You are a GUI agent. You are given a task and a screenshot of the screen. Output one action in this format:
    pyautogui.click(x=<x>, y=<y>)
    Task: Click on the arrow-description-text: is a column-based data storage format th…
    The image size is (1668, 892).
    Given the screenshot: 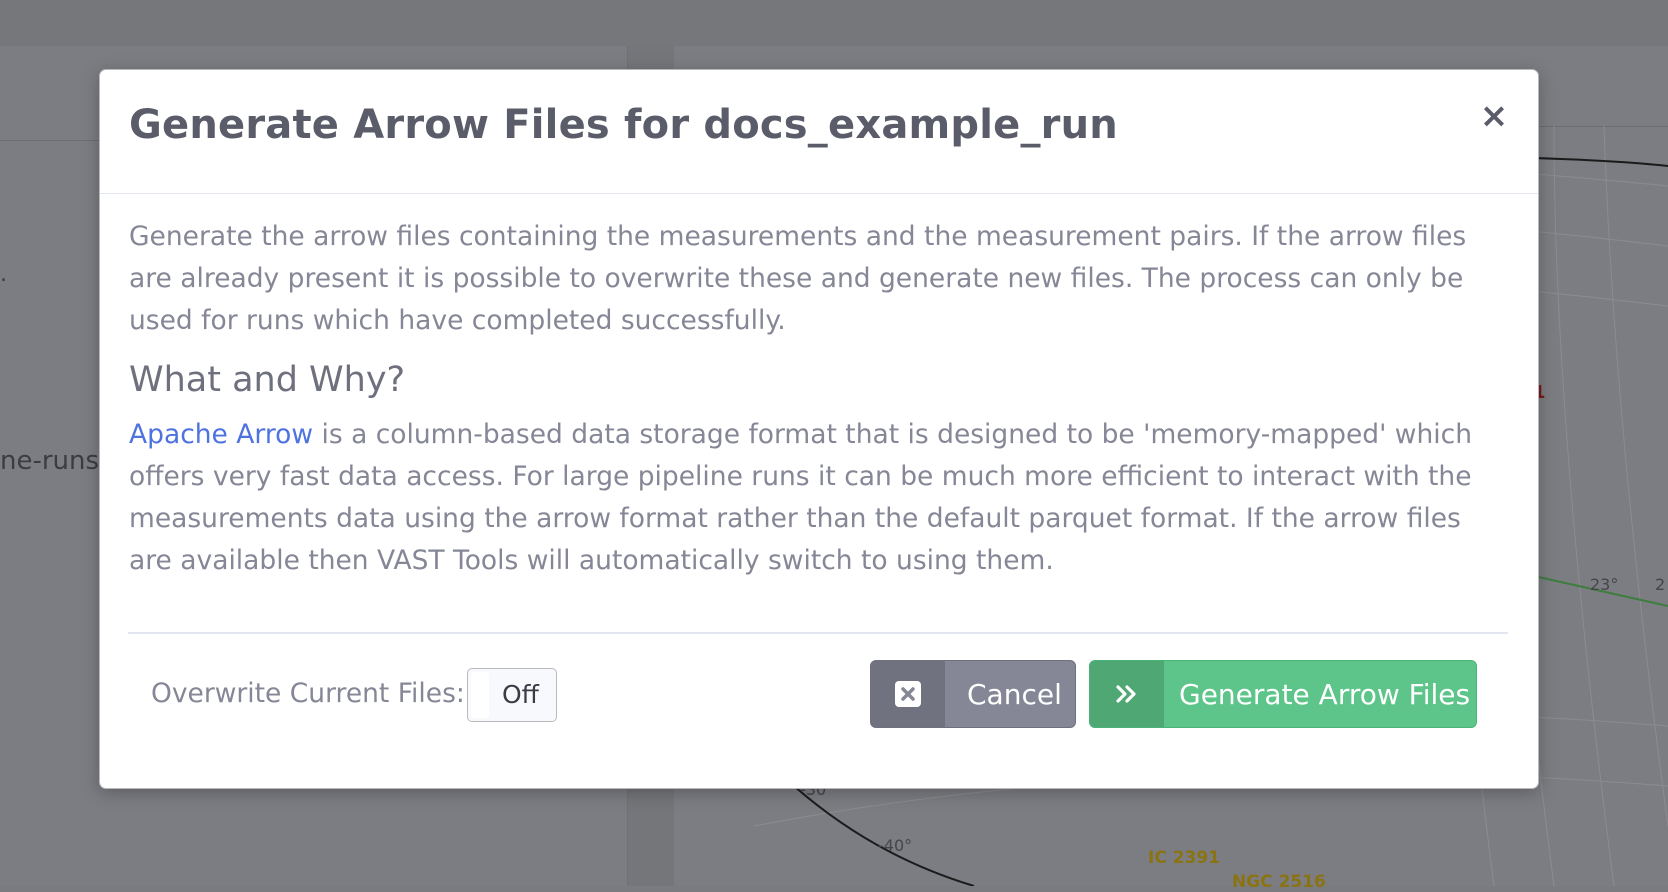 What is the action you would take?
    pyautogui.click(x=800, y=497)
    